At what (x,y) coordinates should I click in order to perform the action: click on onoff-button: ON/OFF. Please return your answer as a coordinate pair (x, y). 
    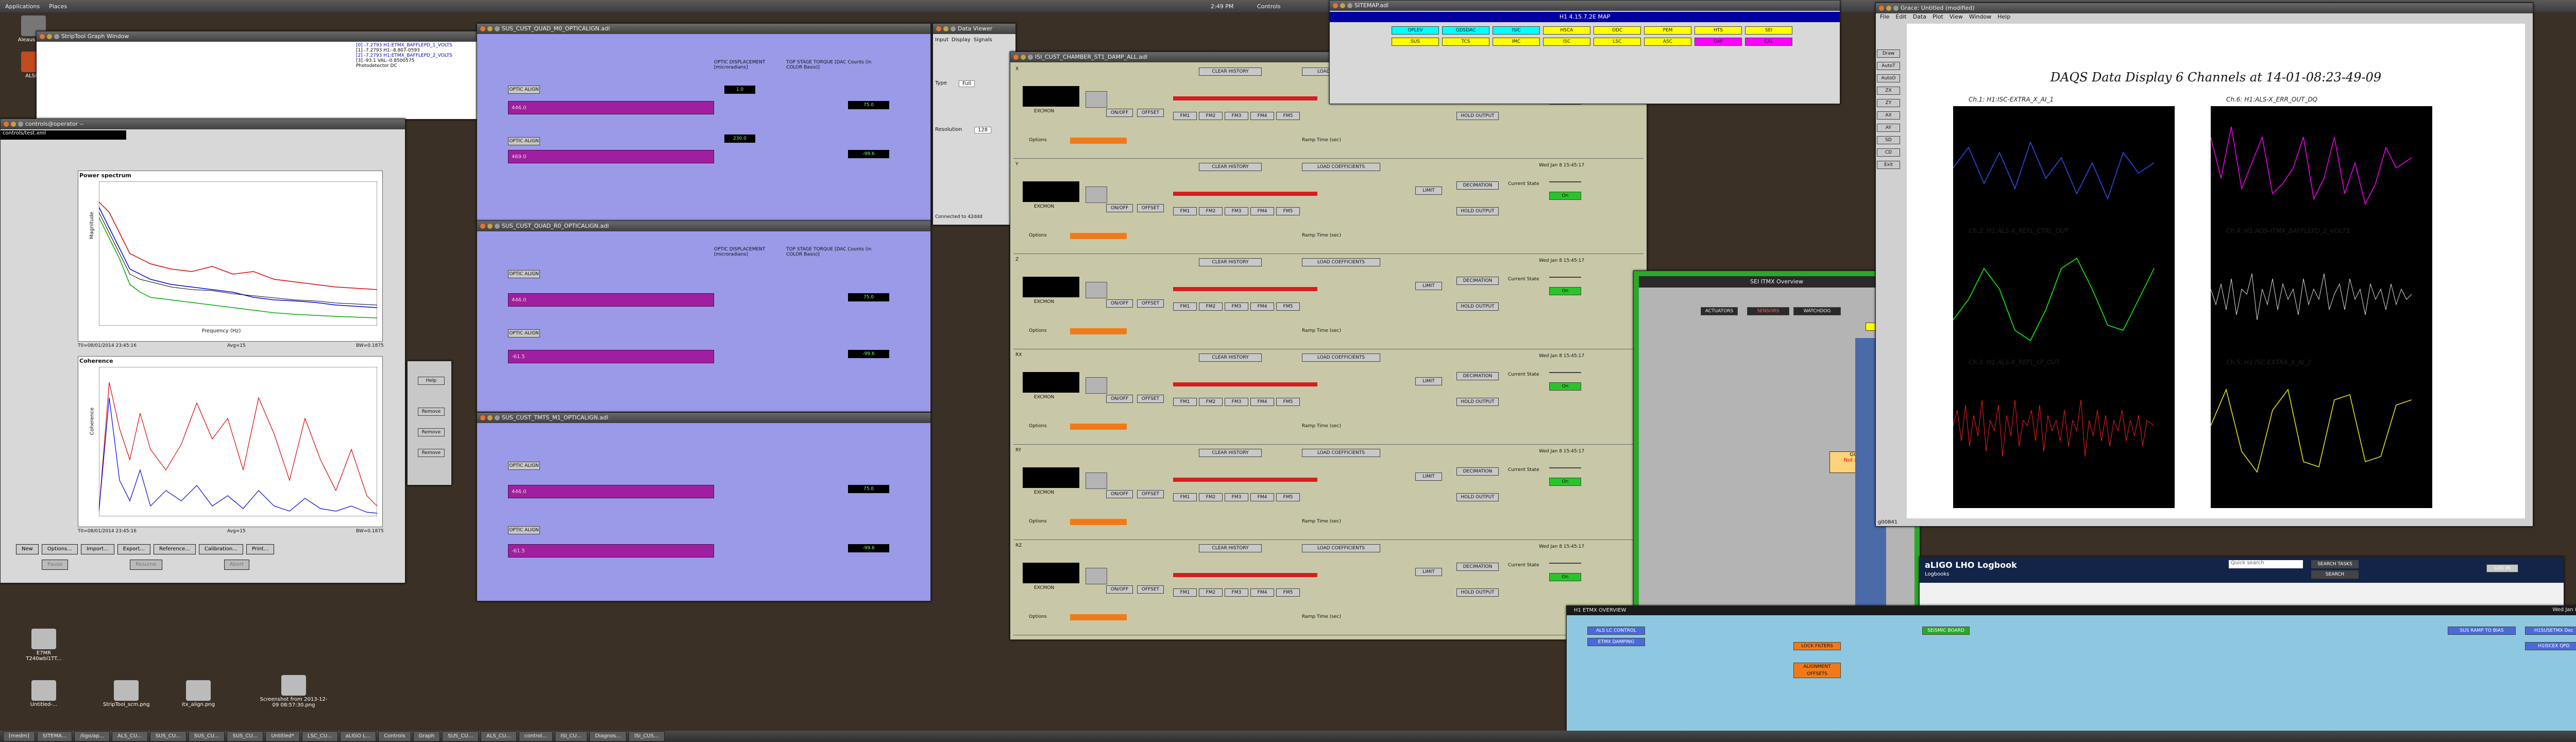
    Looking at the image, I should click on (1119, 208).